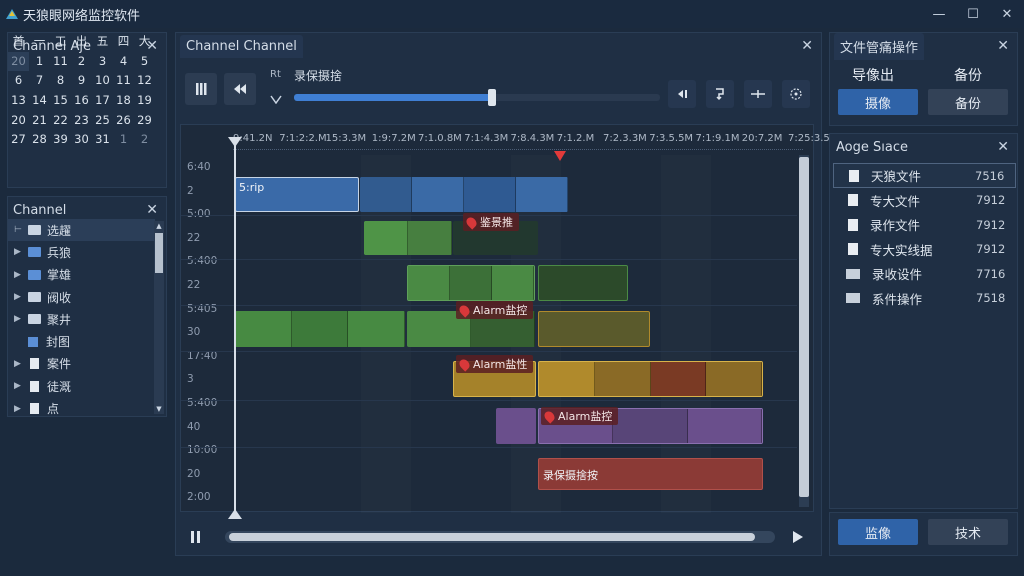 This screenshot has height=576, width=1024. What do you see at coordinates (464, 194) in the screenshot?
I see `clip-blue` at bounding box center [464, 194].